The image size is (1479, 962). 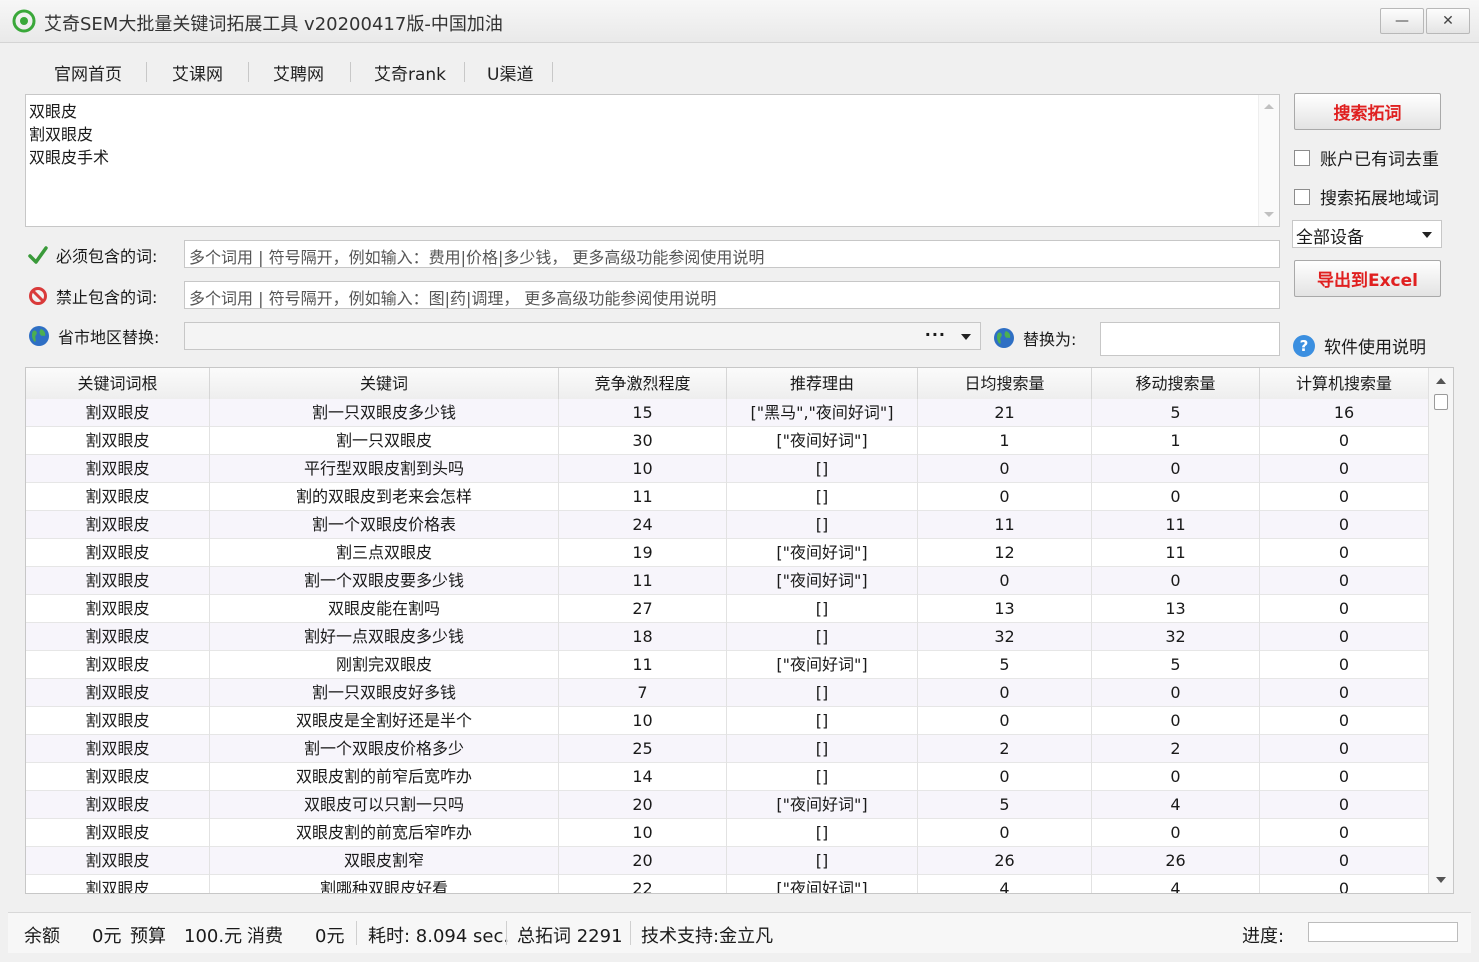 I want to click on table-row: 割双眼皮 平行型双眼皮割到头吗 10[] 0 0 0, so click(x=727, y=469).